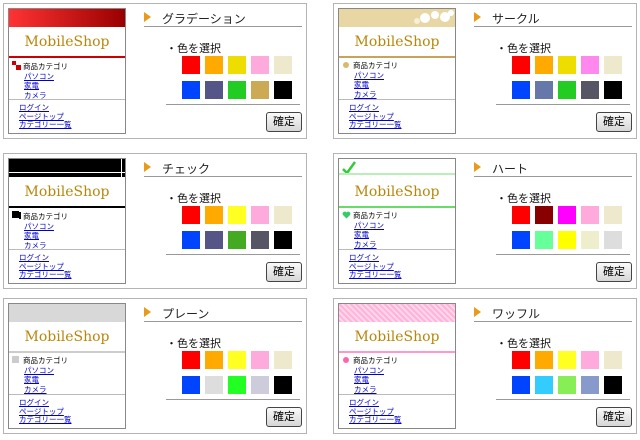  What do you see at coordinates (186, 169) in the screenshot?
I see `panel-title-text: チェック` at bounding box center [186, 169].